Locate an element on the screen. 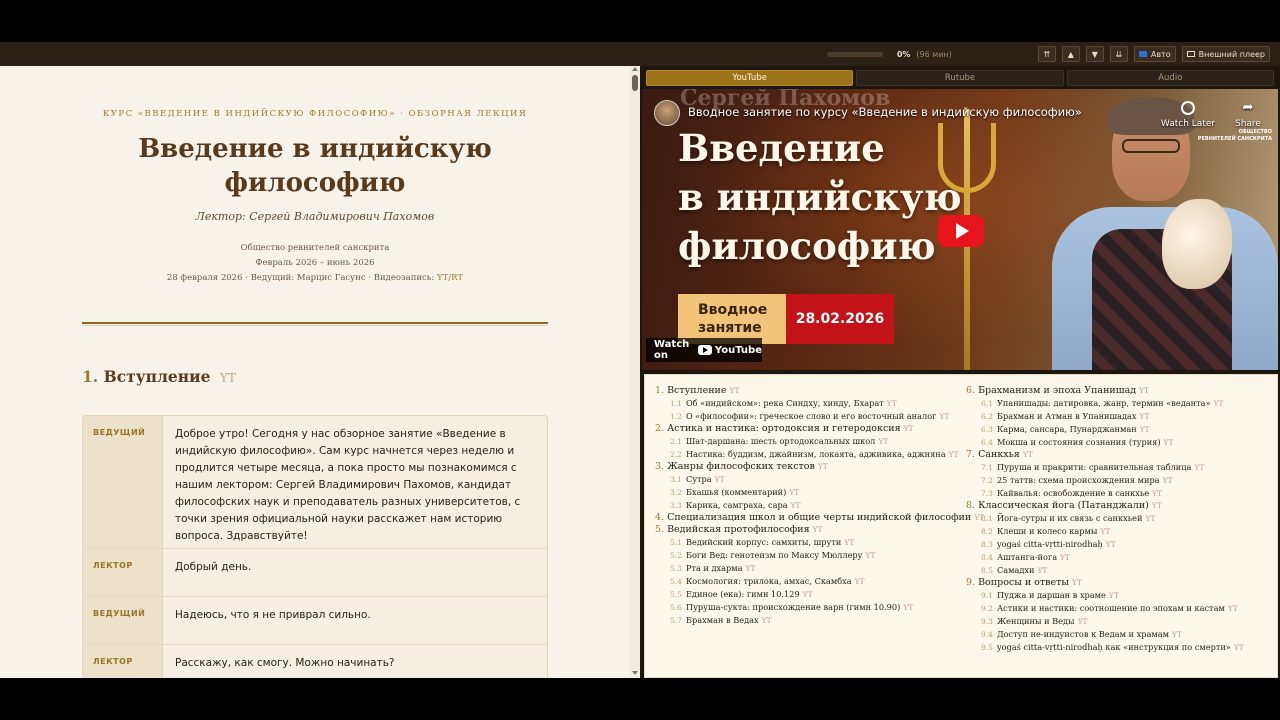  toc-subsection: 6.4 Мокша и состояния сознания (турия) YT is located at coordinates (1105, 442).